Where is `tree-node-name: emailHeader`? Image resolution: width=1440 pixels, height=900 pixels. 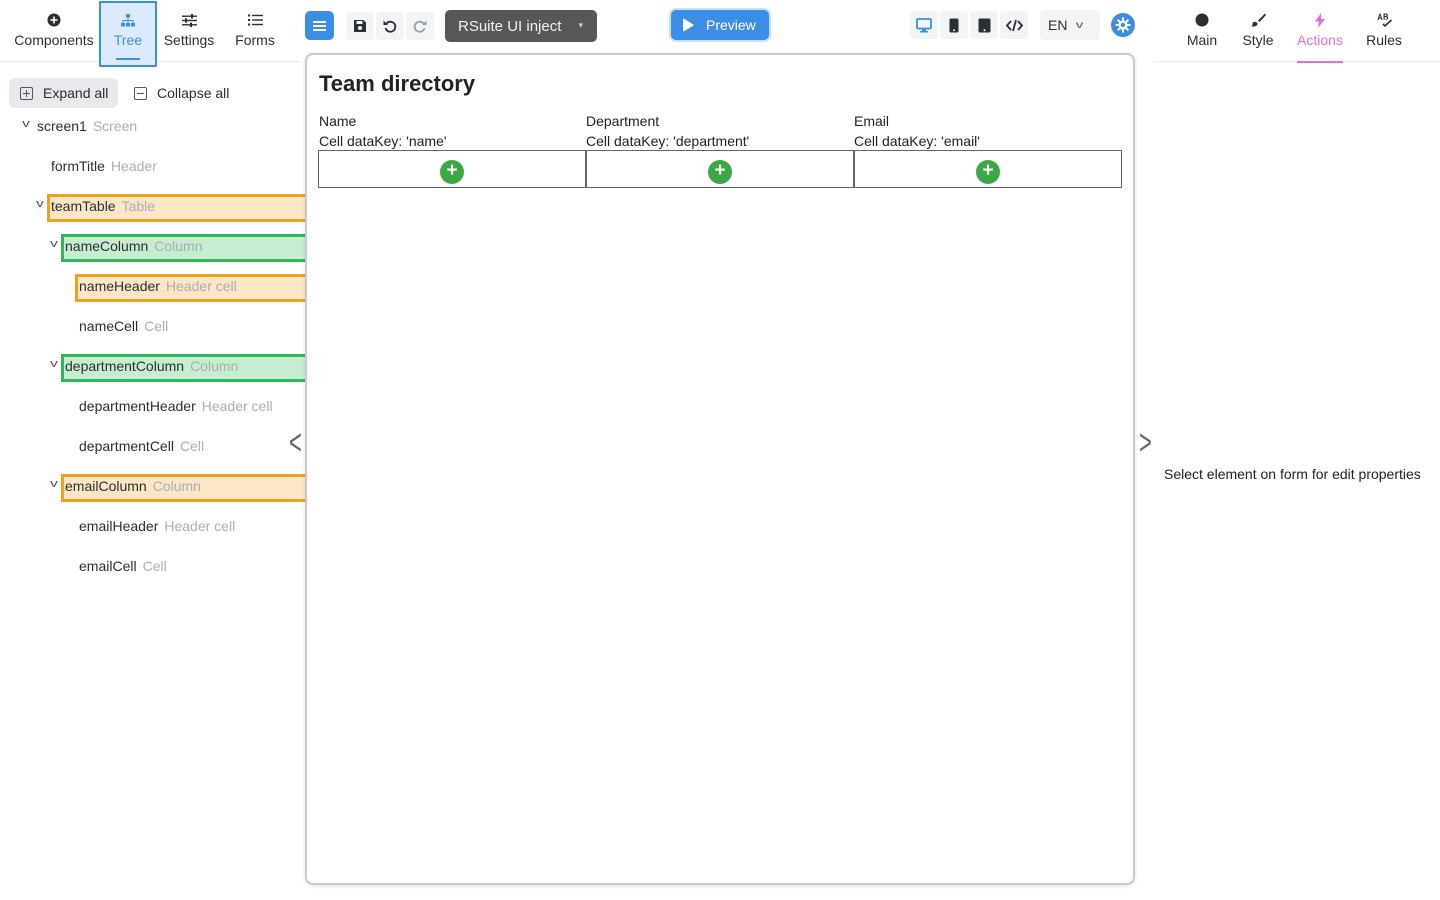
tree-node-name: emailHeader is located at coordinates (119, 526).